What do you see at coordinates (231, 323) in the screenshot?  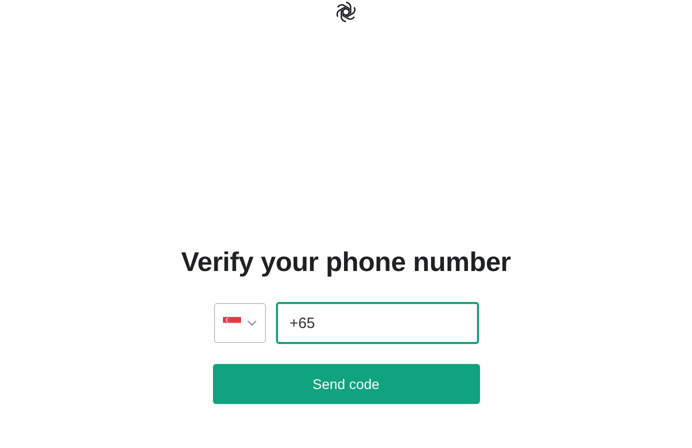 I see `flag-icon` at bounding box center [231, 323].